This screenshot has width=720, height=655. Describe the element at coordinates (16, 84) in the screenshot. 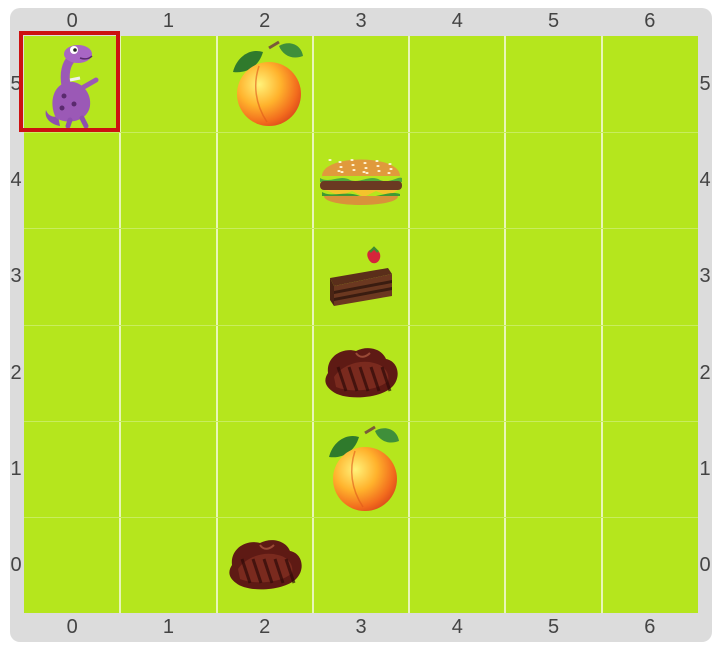

I see `row-label-left: 5` at that location.